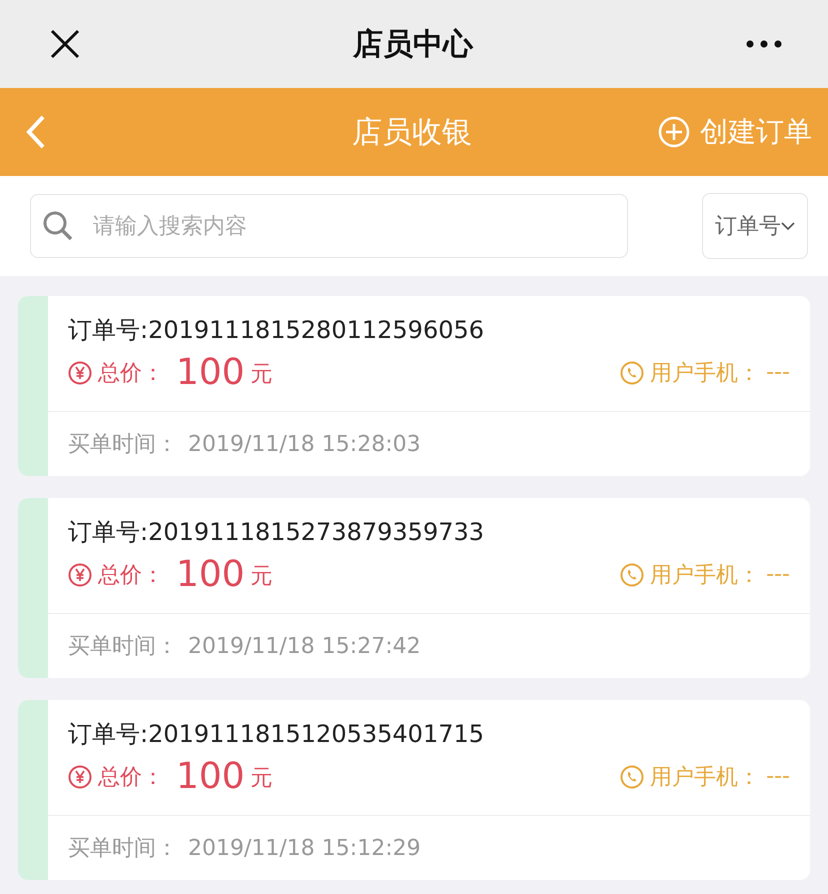 This screenshot has height=894, width=828. What do you see at coordinates (277, 734) in the screenshot?
I see `order-number: 订单号:2019111815120535401715` at bounding box center [277, 734].